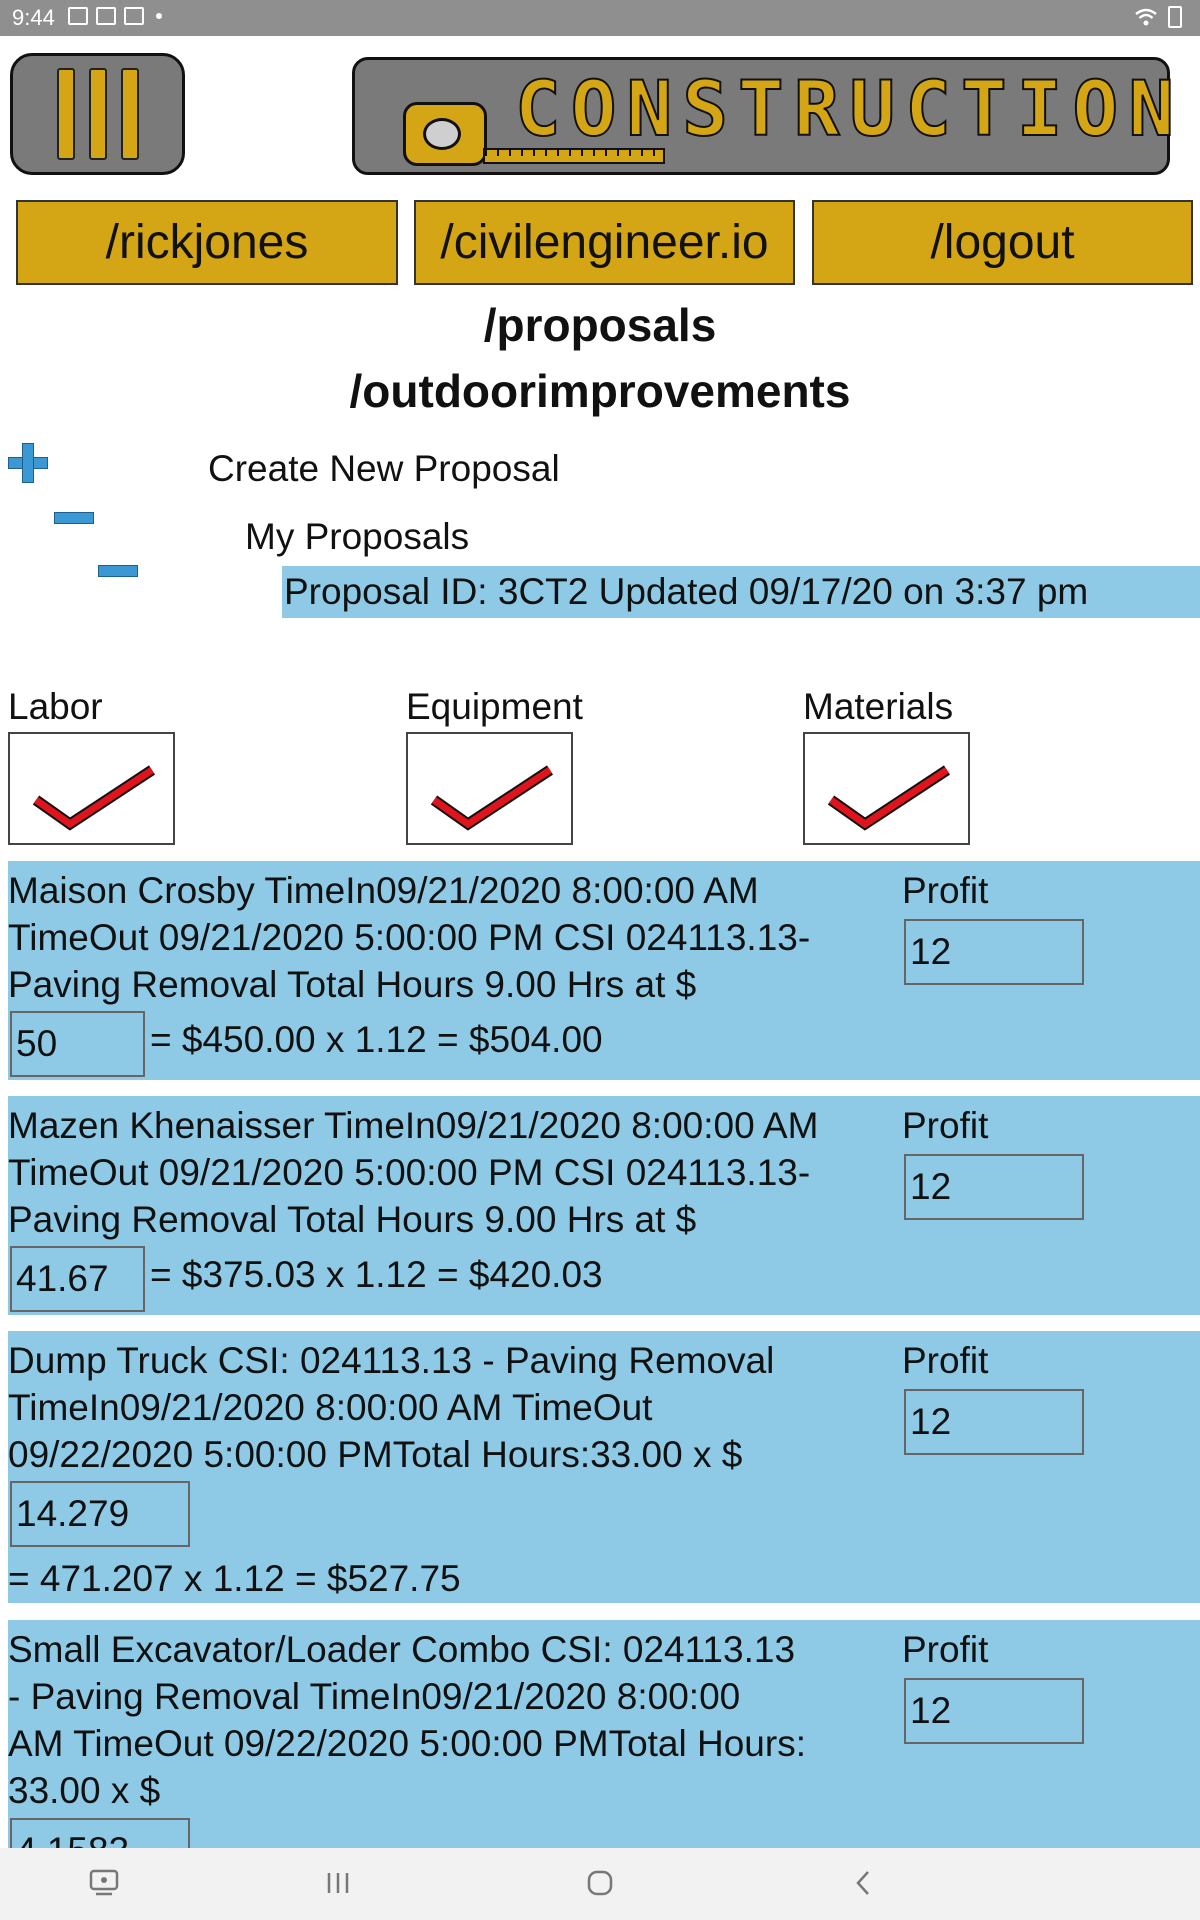 This screenshot has width=1200, height=1920. What do you see at coordinates (55, 706) in the screenshot?
I see `labor-label: Labor` at bounding box center [55, 706].